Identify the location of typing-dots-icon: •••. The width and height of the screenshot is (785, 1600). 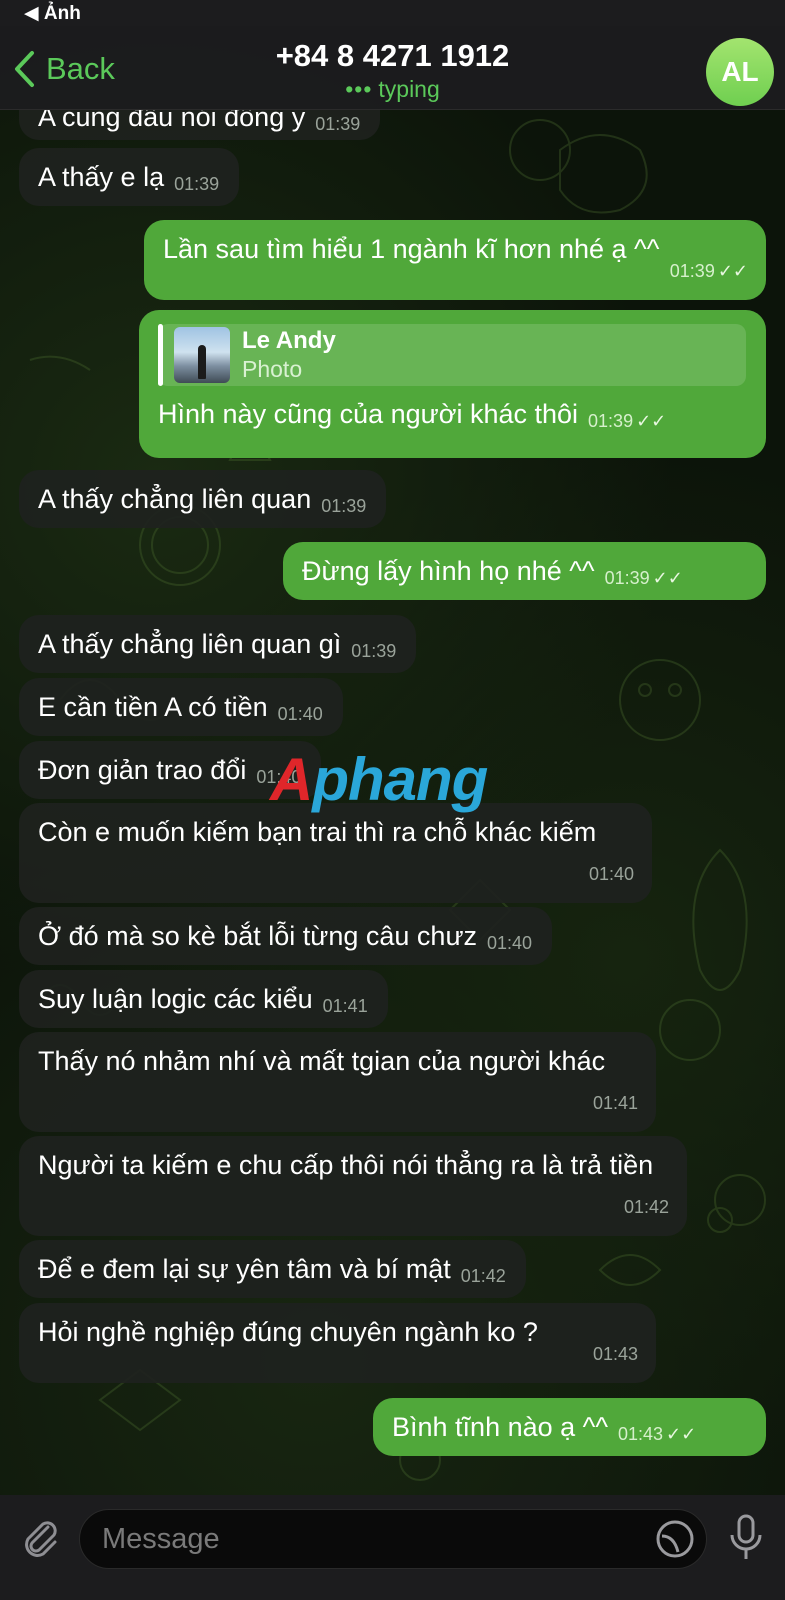
(359, 89).